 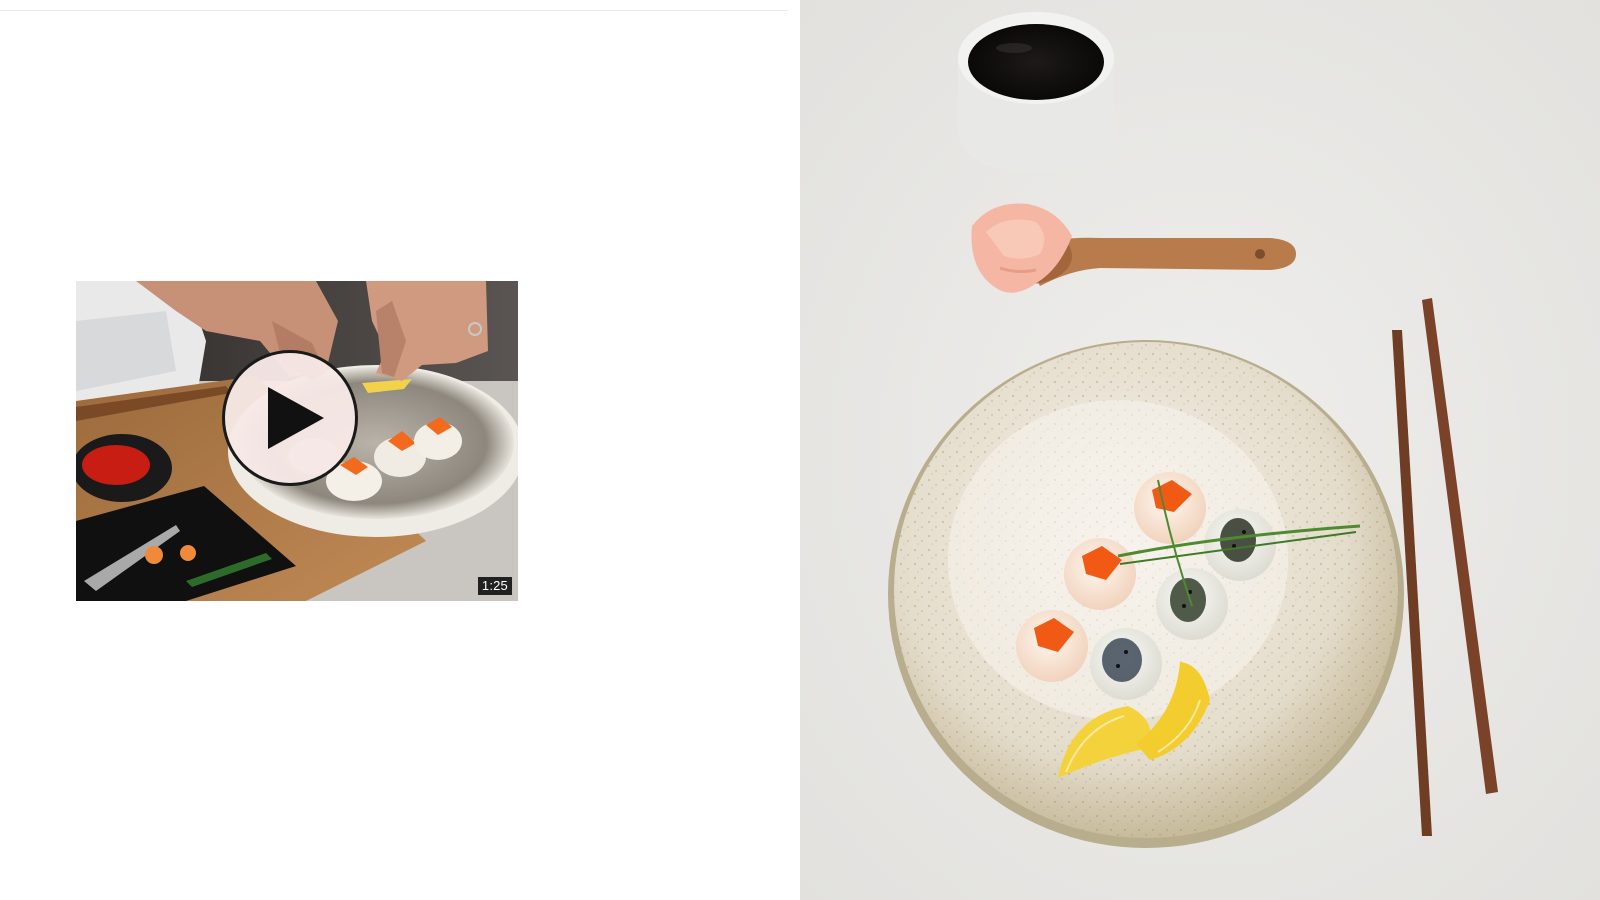 I want to click on divider, so click(x=394, y=10).